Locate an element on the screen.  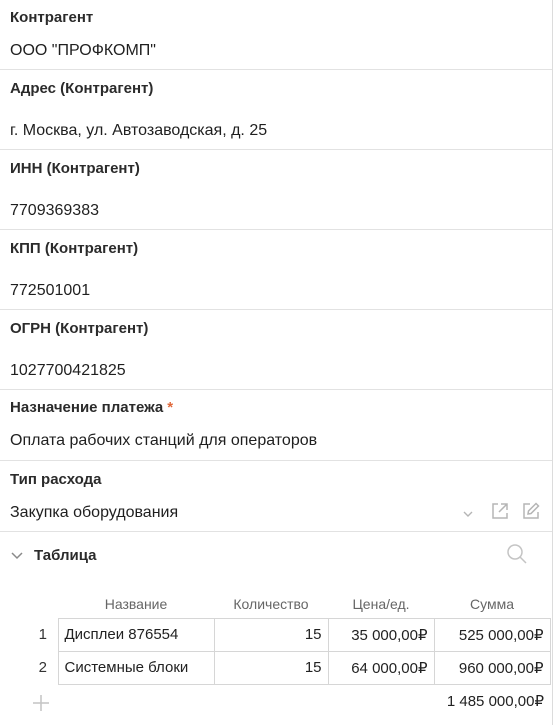
field-label: Назначение платежа * is located at coordinates (91, 407).